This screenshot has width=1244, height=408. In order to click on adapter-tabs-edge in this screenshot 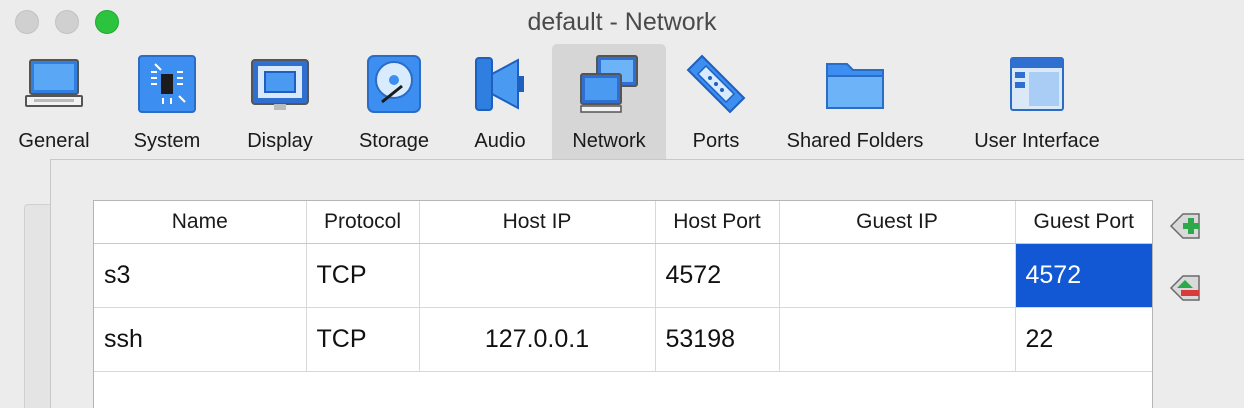, I will do `click(37, 306)`.